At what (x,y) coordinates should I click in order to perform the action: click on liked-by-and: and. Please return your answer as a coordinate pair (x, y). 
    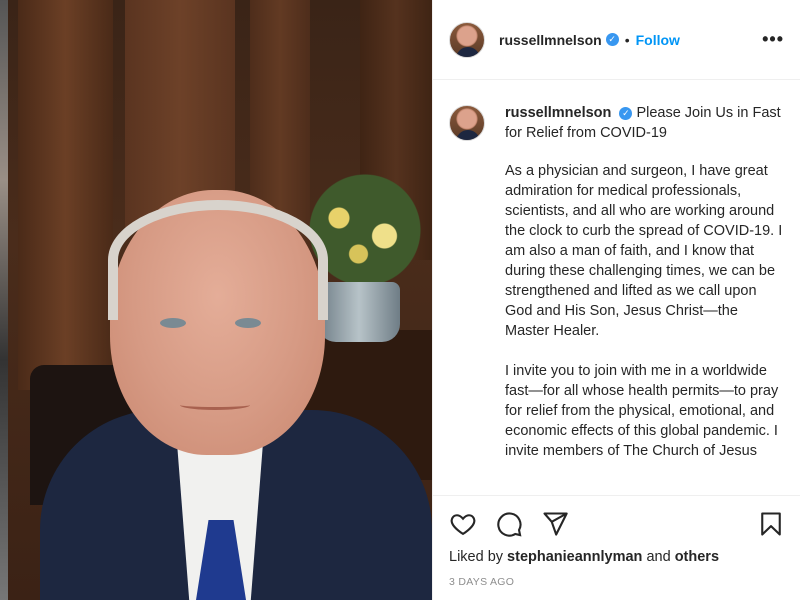
    Looking at the image, I should click on (658, 557).